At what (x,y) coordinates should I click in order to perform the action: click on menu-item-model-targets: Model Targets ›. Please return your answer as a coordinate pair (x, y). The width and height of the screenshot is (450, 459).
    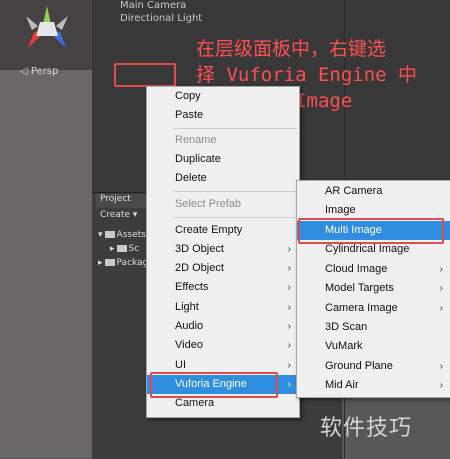
    Looking at the image, I should click on (373, 288).